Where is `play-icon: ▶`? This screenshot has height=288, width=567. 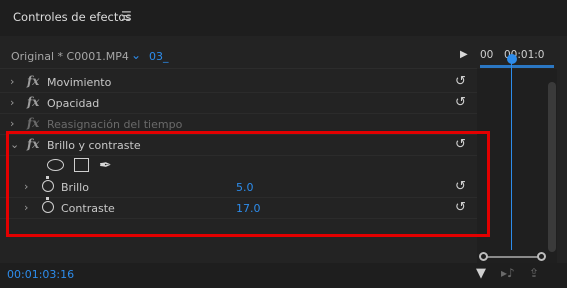
play-icon: ▶ is located at coordinates (464, 54).